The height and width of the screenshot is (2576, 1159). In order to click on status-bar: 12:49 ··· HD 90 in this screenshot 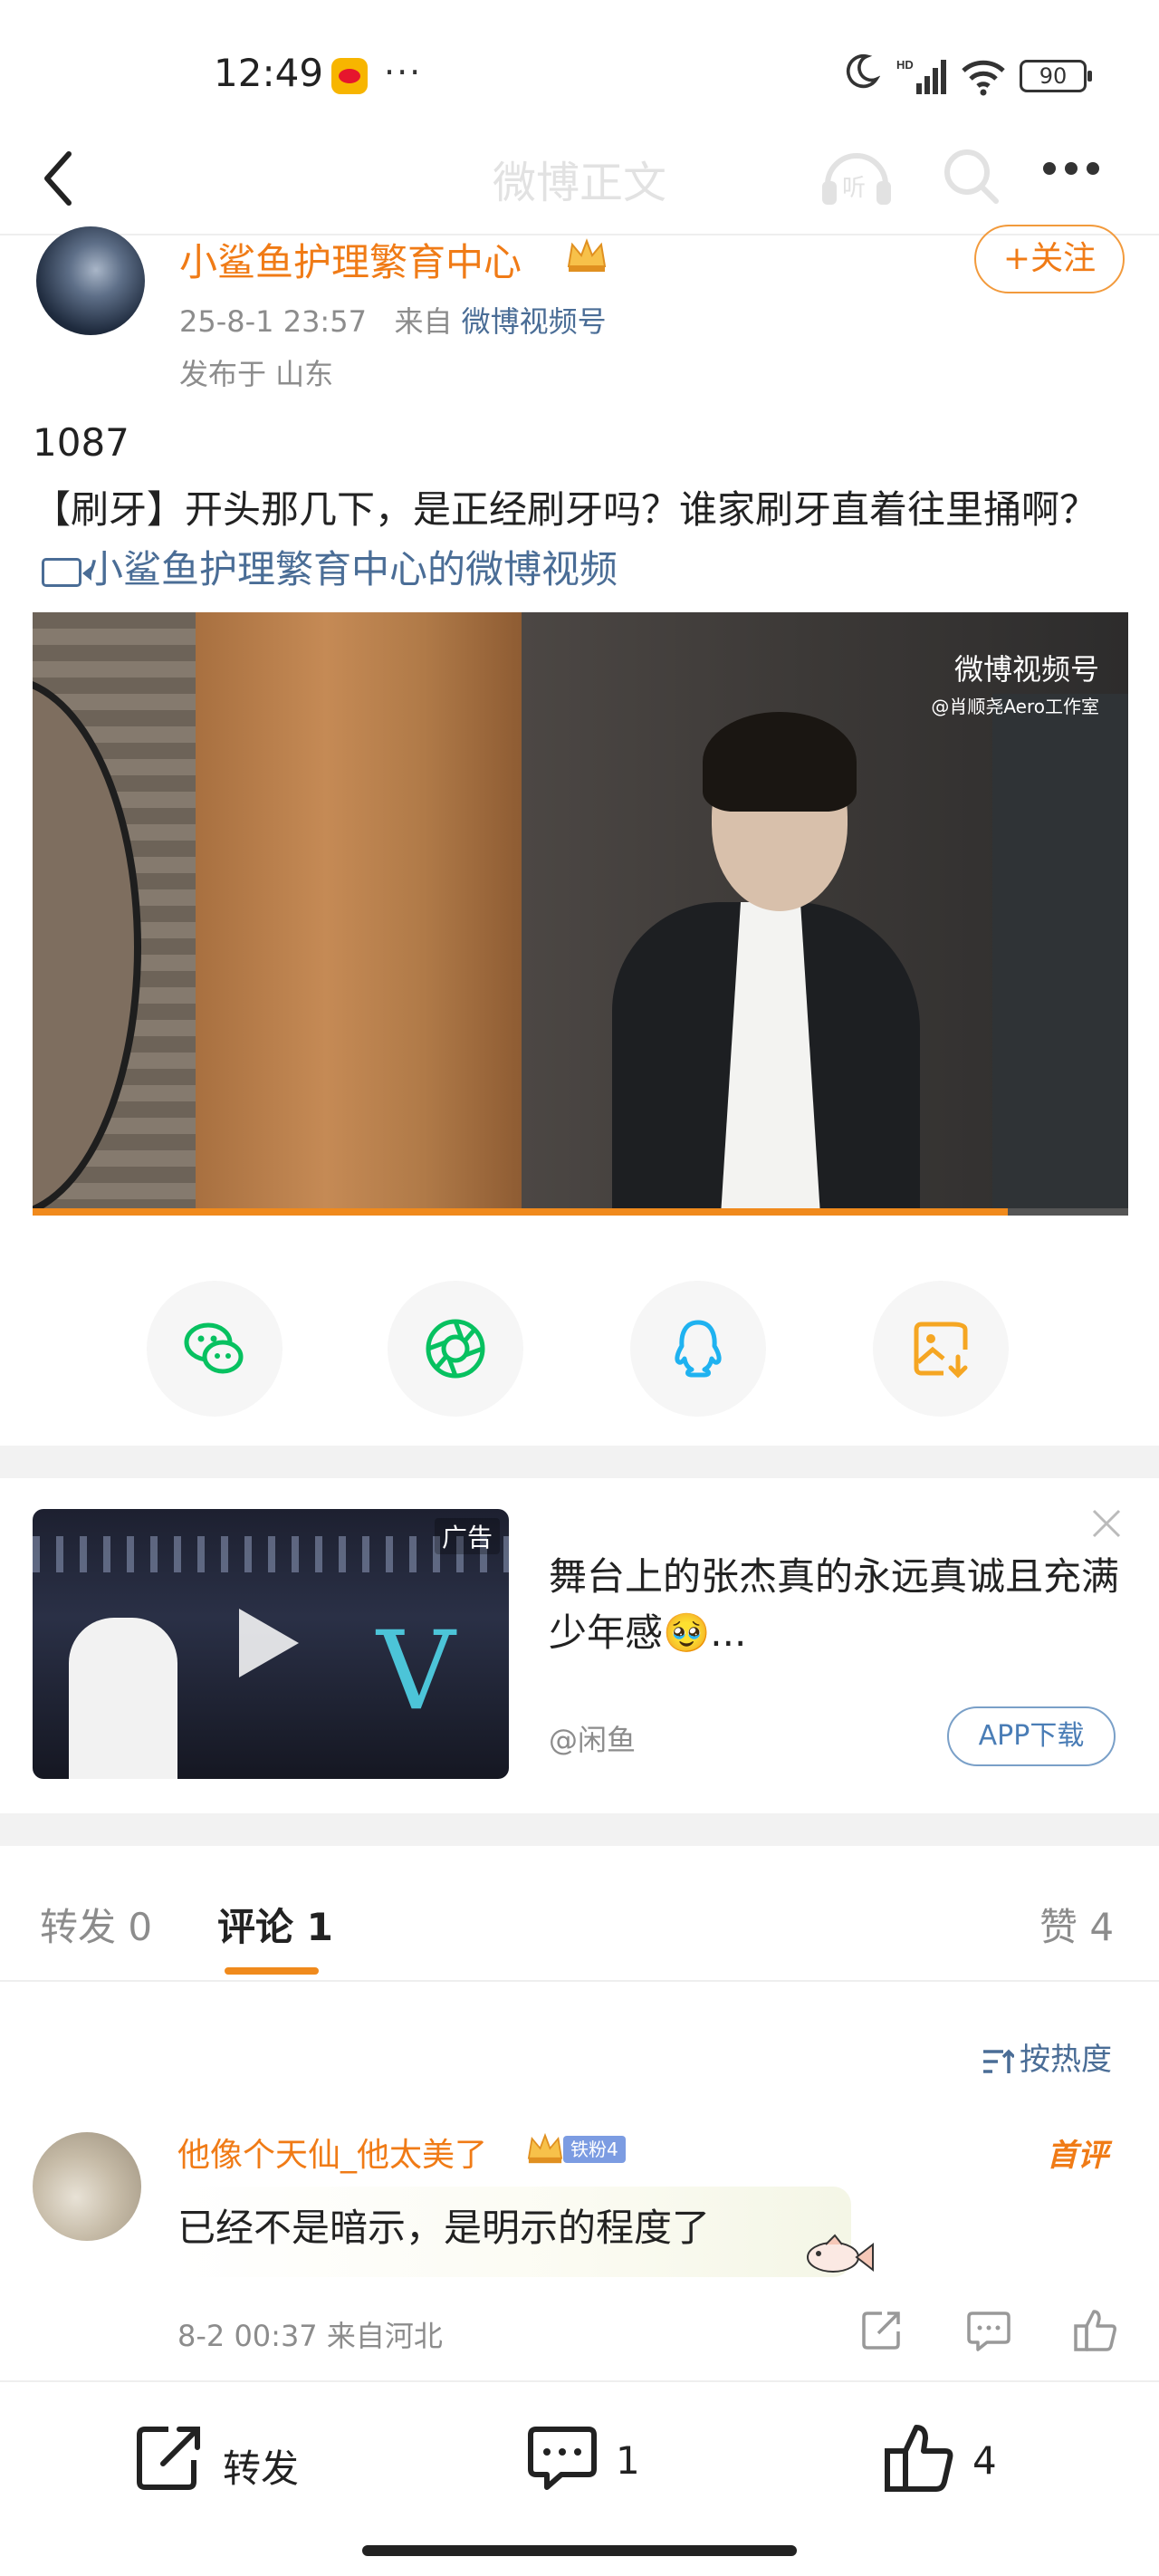, I will do `click(579, 72)`.